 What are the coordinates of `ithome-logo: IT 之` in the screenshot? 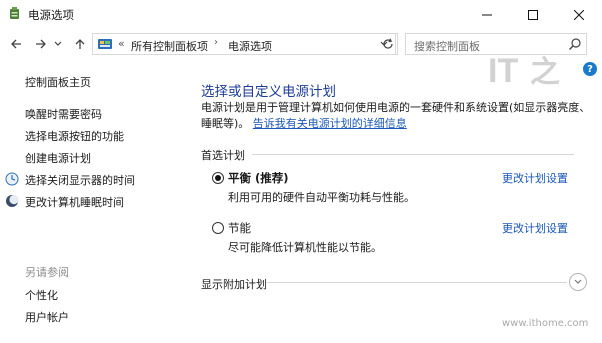 It's located at (524, 71).